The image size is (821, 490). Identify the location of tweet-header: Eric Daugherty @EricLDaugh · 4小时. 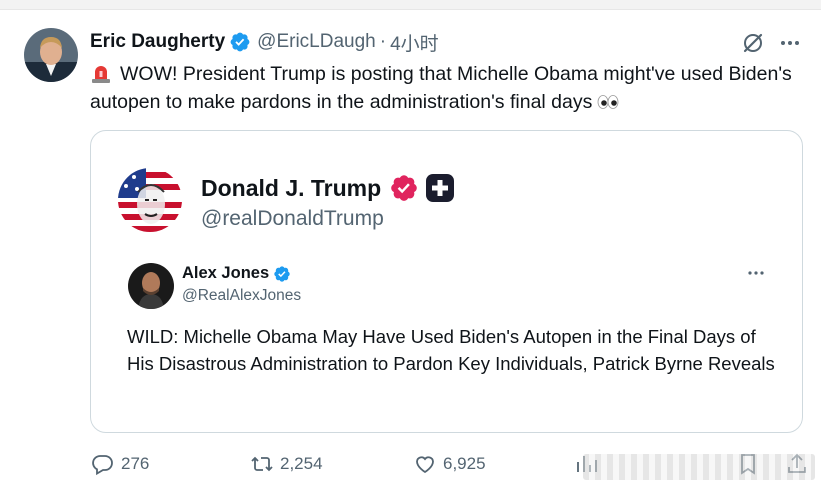
(264, 42).